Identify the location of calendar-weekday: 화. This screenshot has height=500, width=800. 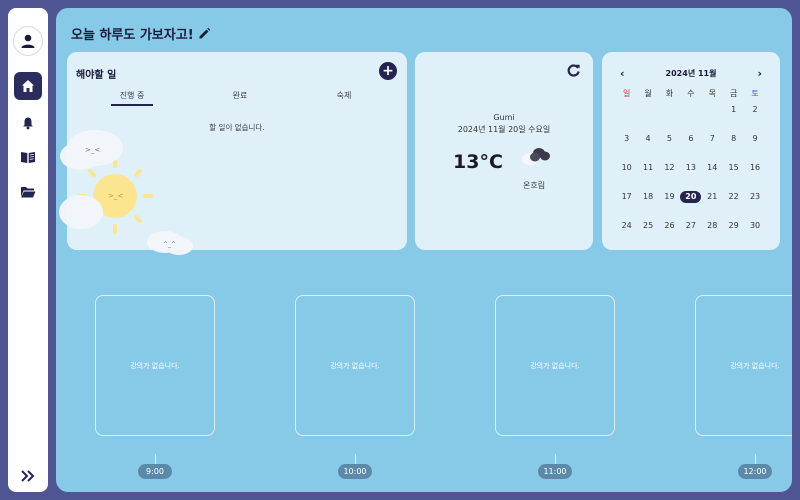
(669, 93).